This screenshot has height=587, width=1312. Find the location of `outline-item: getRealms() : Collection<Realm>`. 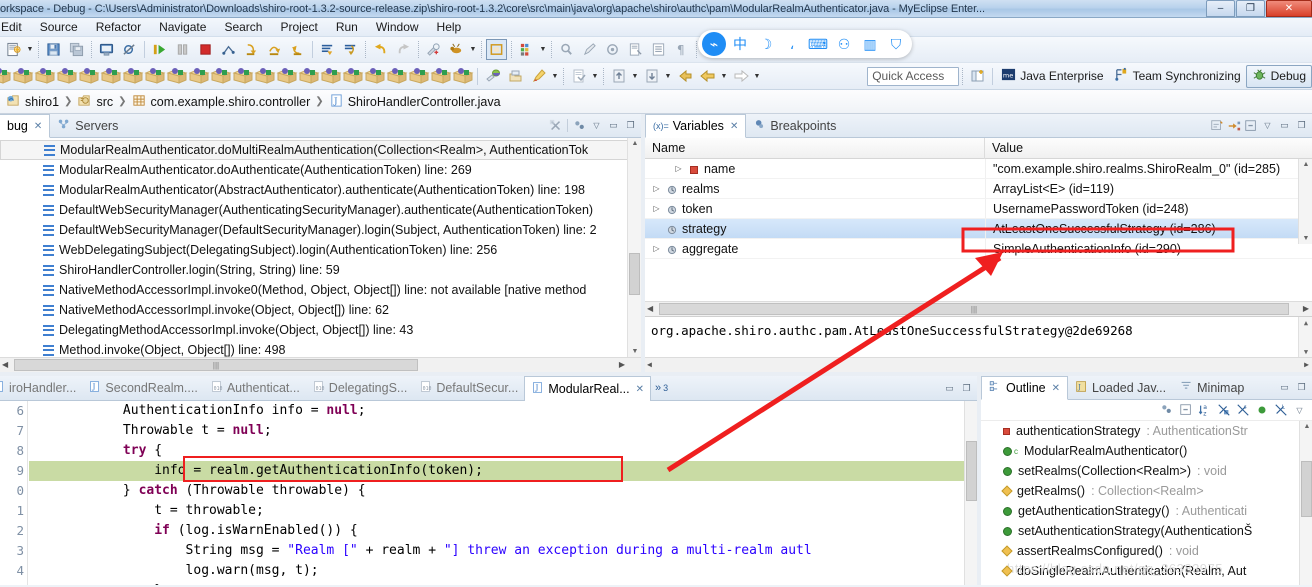

outline-item: getRealms() : Collection<Realm> is located at coordinates (1146, 491).